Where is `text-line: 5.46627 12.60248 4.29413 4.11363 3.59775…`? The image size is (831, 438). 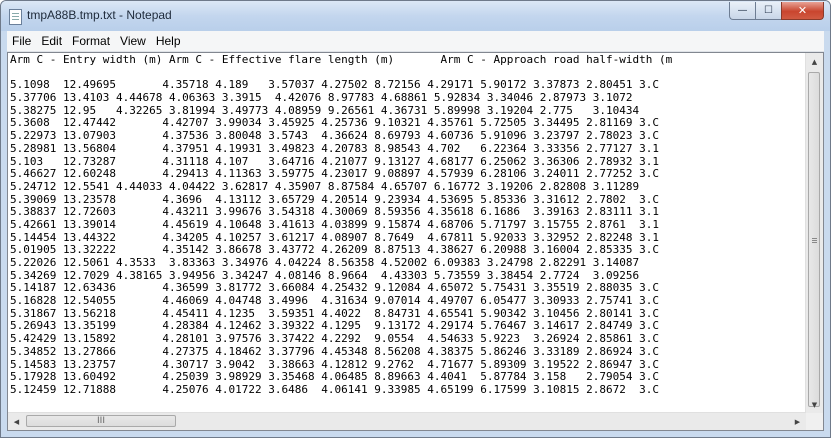
text-line: 5.46627 12.60248 4.29413 4.11363 3.59775… is located at coordinates (408, 174).